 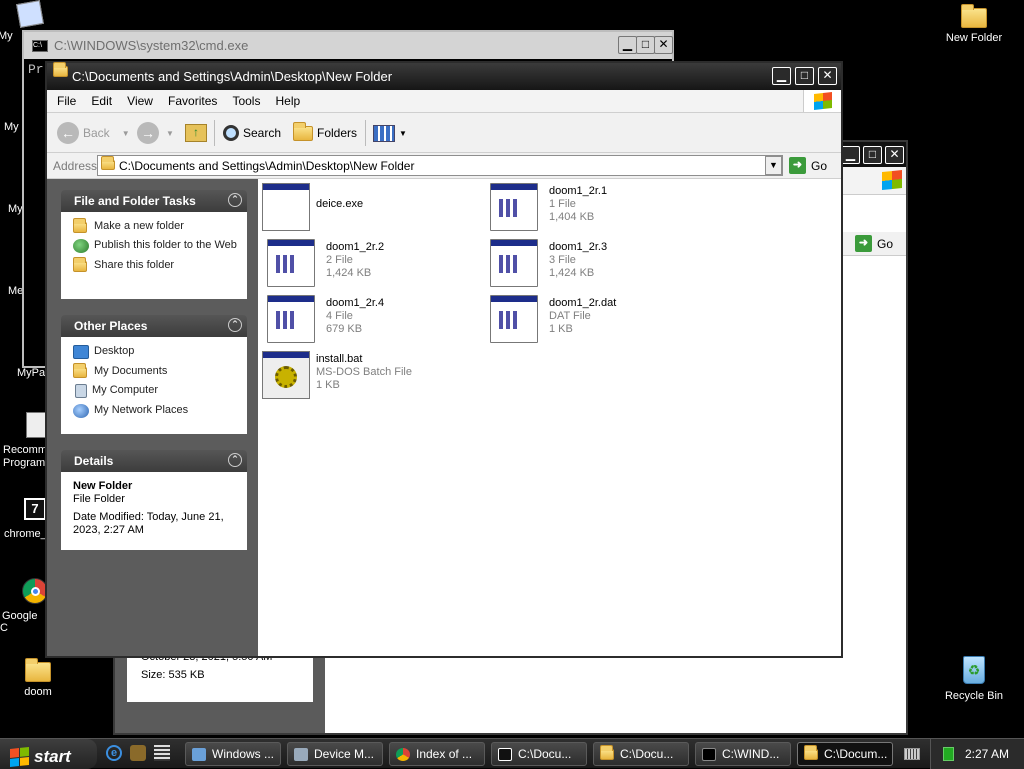 What do you see at coordinates (590, 264) in the screenshot?
I see `file-item-doom1-2r-3: doom1_2r.3 3 File 1,424 KB` at bounding box center [590, 264].